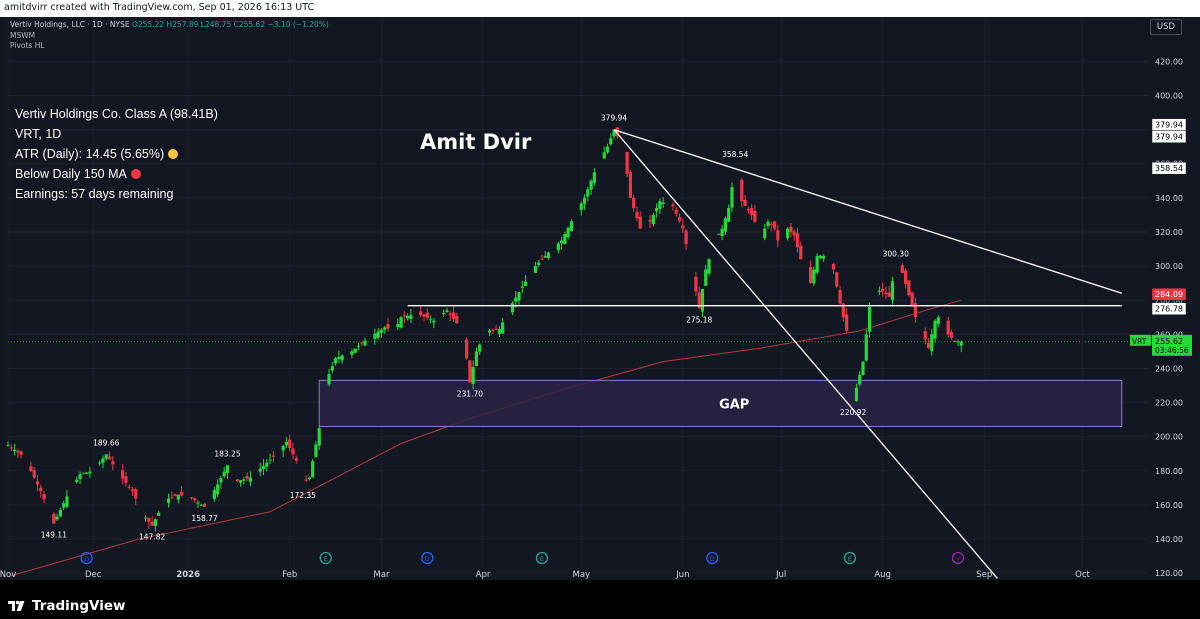 The image size is (1200, 619). I want to click on y-tick-label: 160.00, so click(1169, 505).